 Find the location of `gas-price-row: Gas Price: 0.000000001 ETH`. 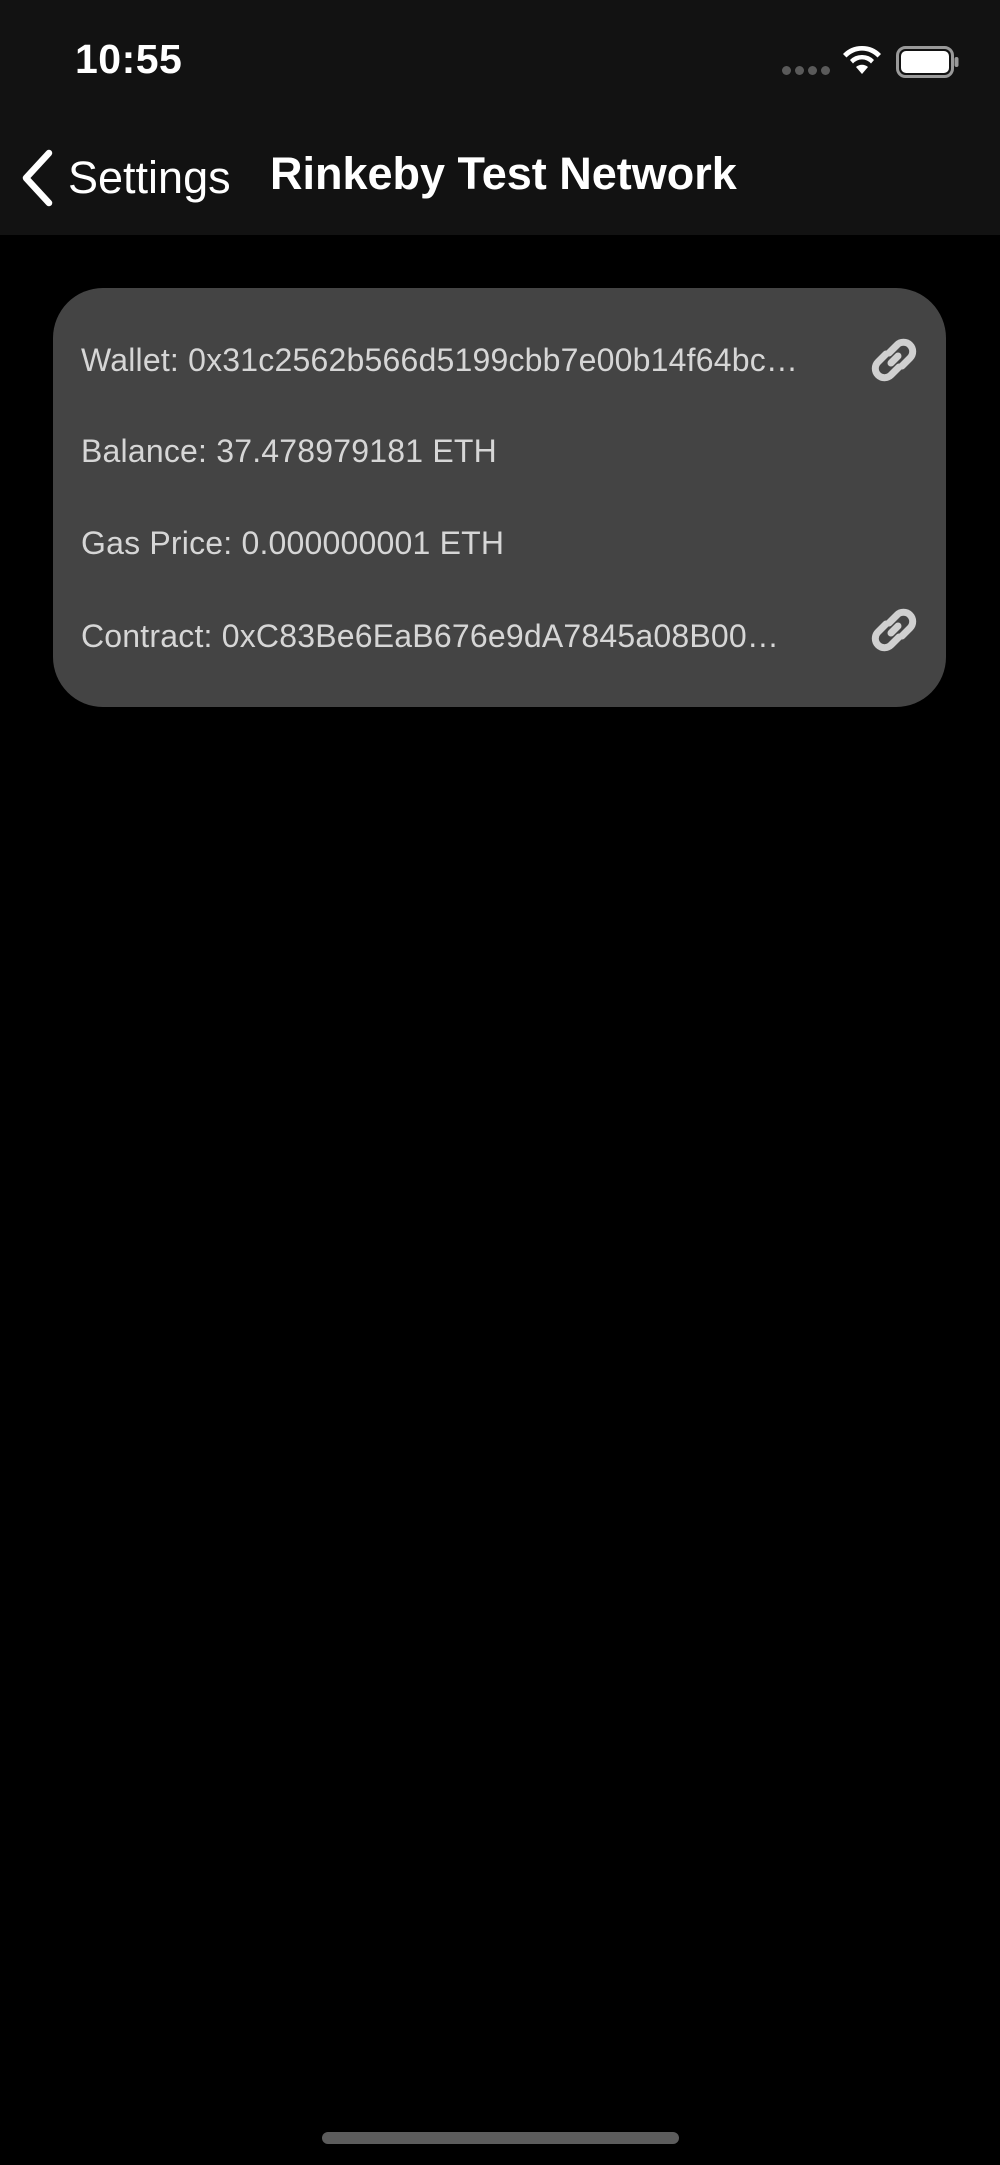

gas-price-row: Gas Price: 0.000000001 ETH is located at coordinates (499, 543).